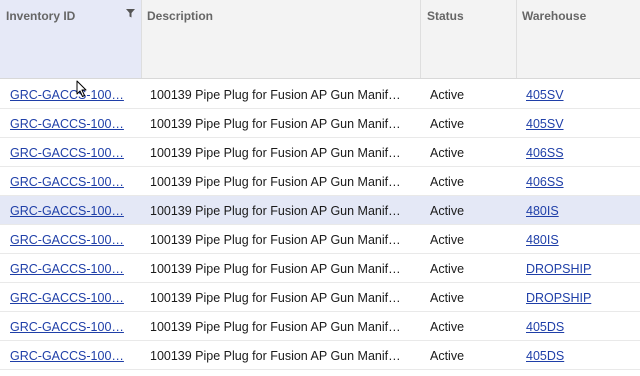 This screenshot has height=376, width=640. What do you see at coordinates (130, 13) in the screenshot?
I see `filter-icon` at bounding box center [130, 13].